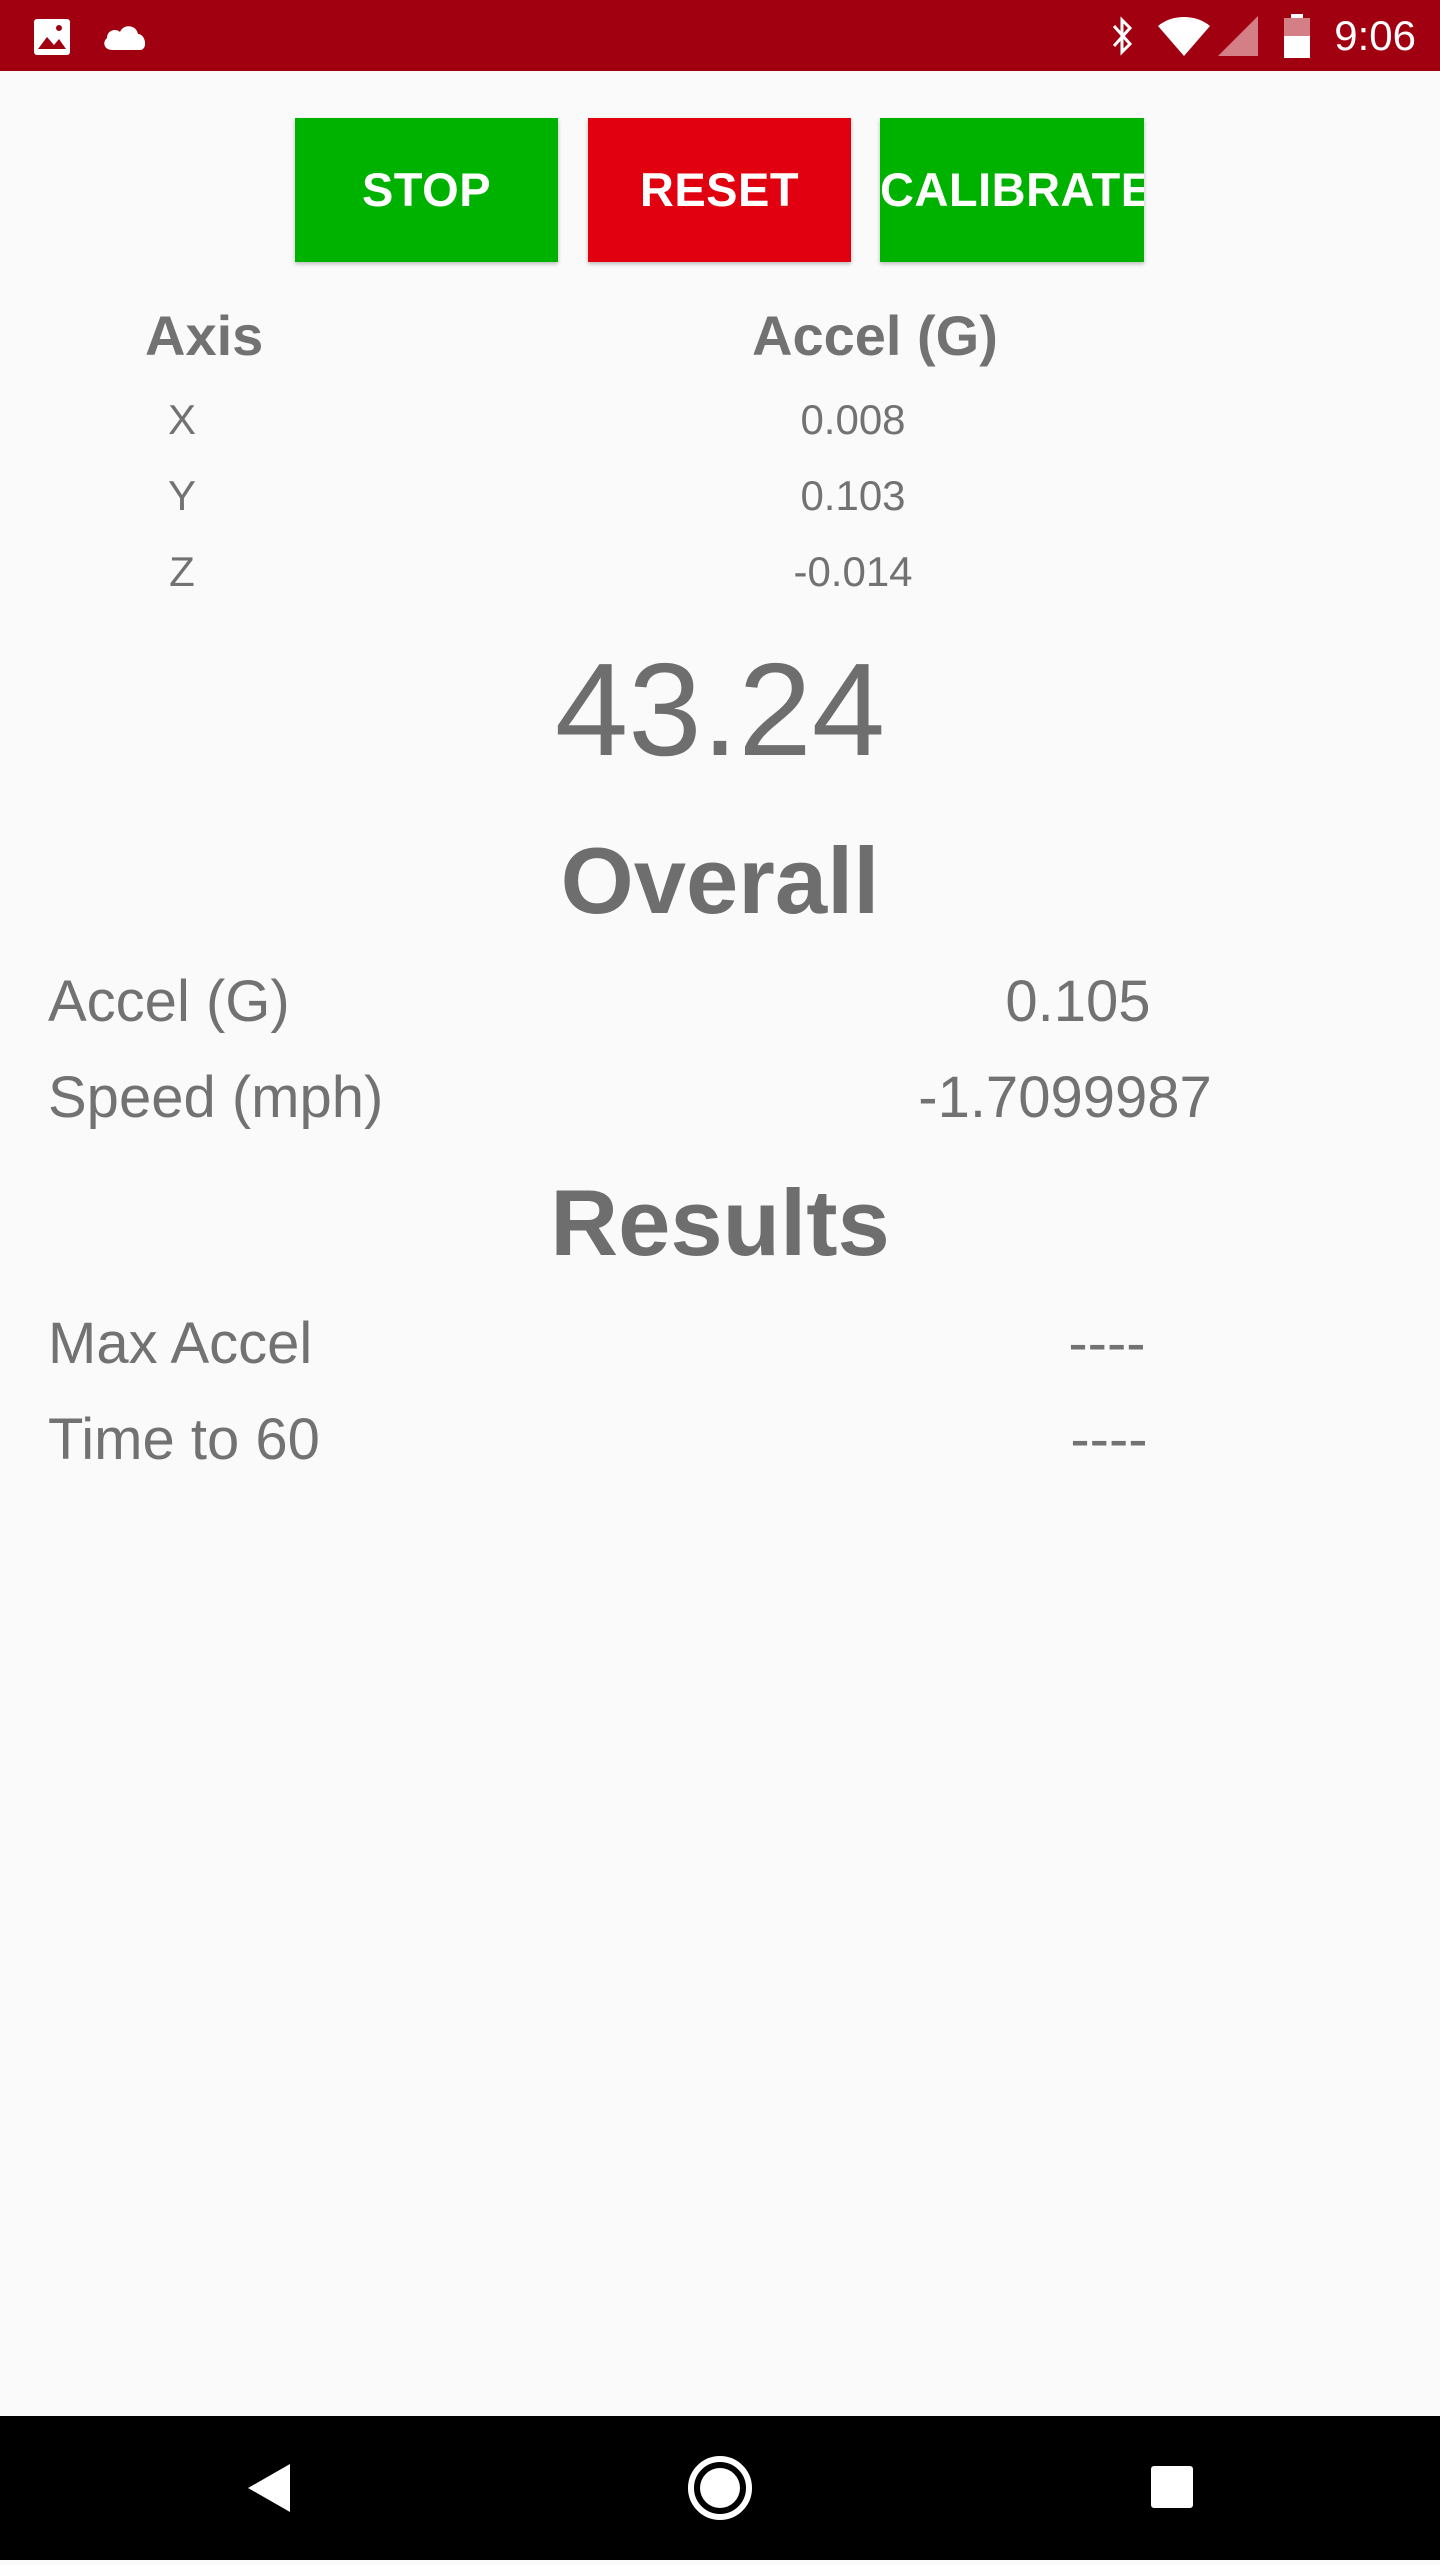 The width and height of the screenshot is (1440, 2565). Describe the element at coordinates (1184, 36) in the screenshot. I see `wifi-icon` at that location.